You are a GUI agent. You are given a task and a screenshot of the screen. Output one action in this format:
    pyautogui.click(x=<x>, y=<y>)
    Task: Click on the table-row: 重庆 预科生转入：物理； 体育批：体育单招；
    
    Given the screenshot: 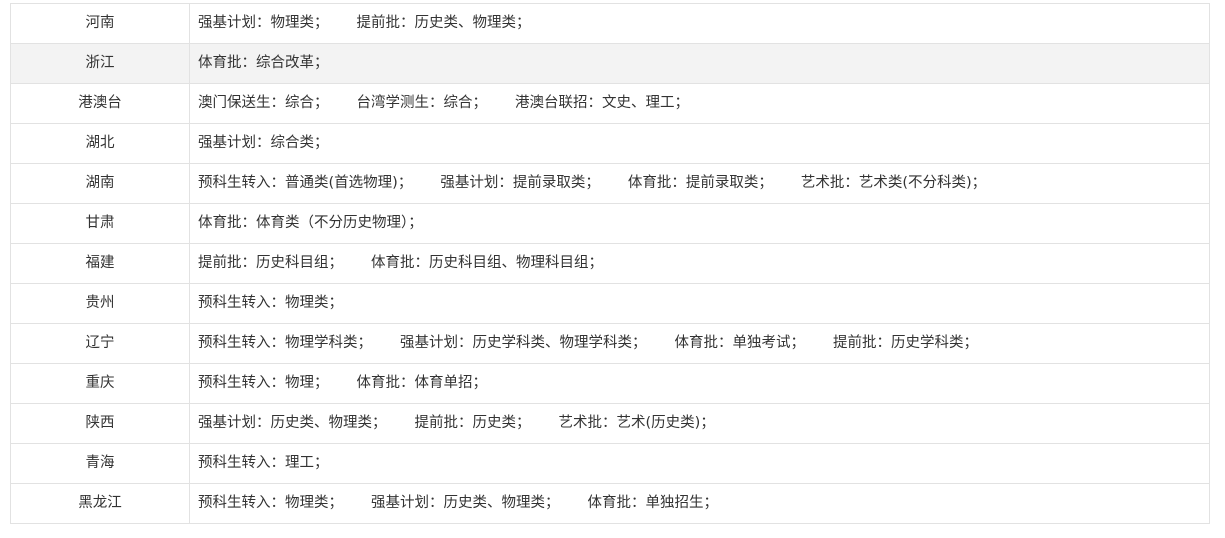 What is the action you would take?
    pyautogui.click(x=610, y=383)
    